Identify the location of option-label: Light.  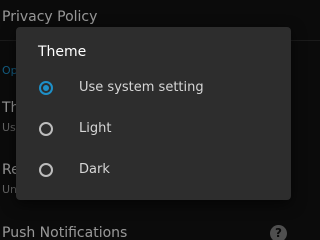
(95, 128).